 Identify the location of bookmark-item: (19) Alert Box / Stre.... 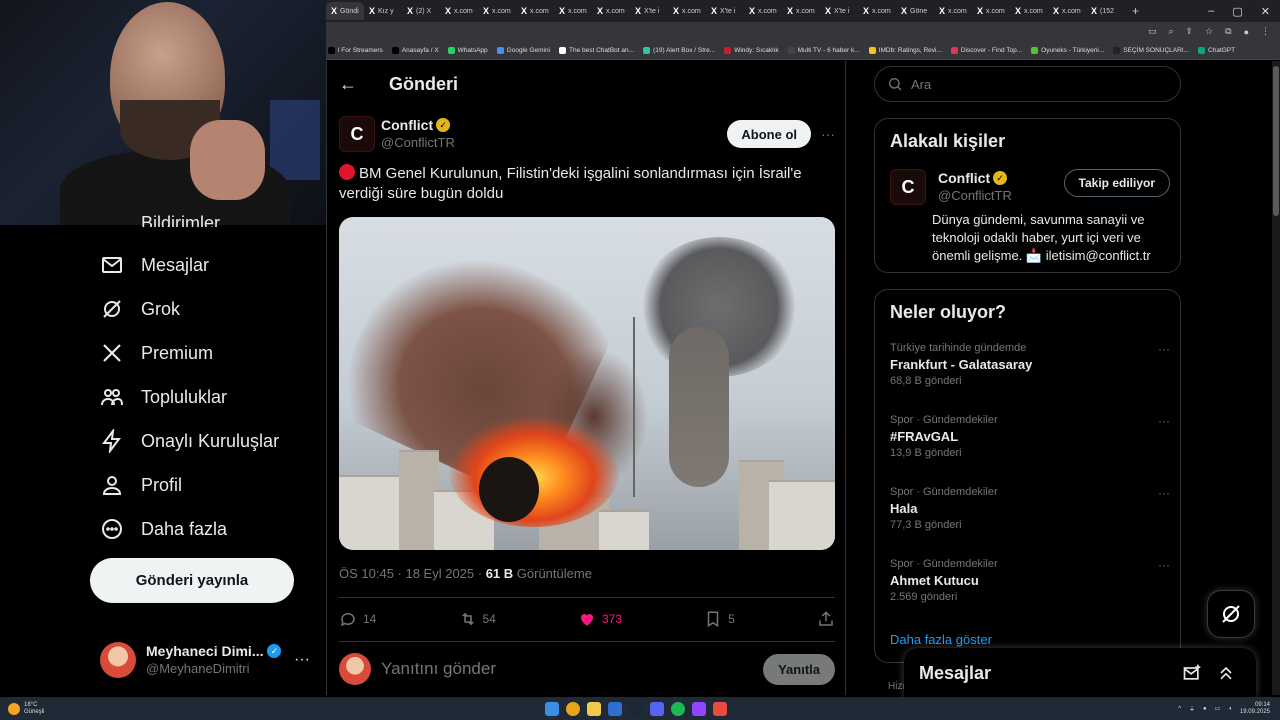
(679, 50).